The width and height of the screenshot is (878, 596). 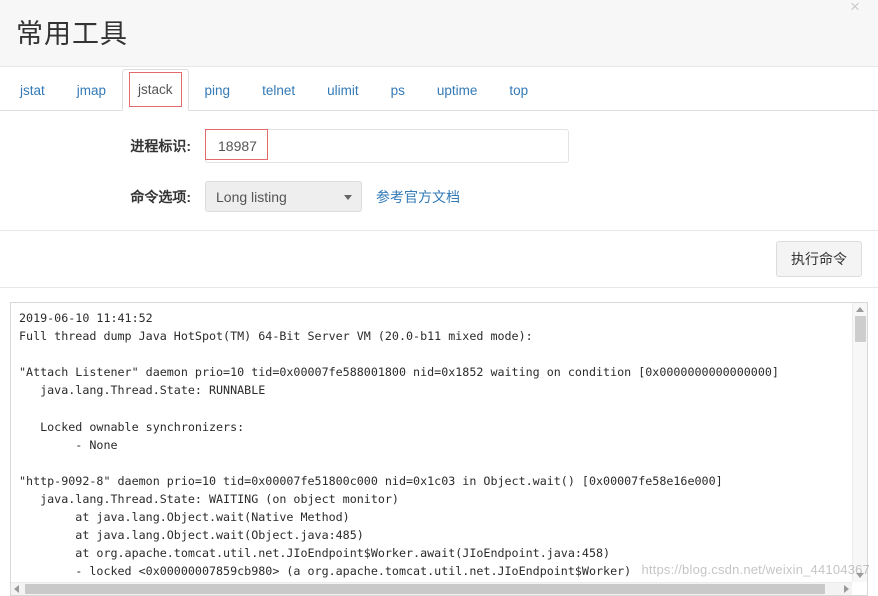 I want to click on tab-jmap: jmap, so click(x=91, y=90).